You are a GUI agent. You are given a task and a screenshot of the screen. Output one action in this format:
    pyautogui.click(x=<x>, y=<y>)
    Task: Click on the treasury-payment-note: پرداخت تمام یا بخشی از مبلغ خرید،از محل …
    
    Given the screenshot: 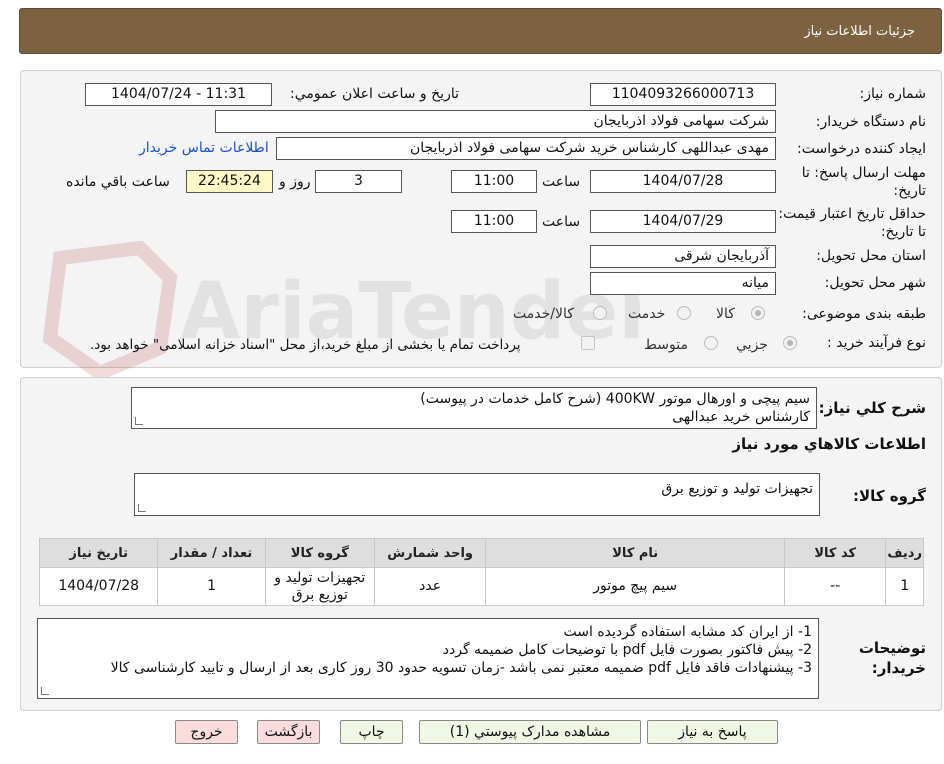 What is the action you would take?
    pyautogui.click(x=305, y=345)
    